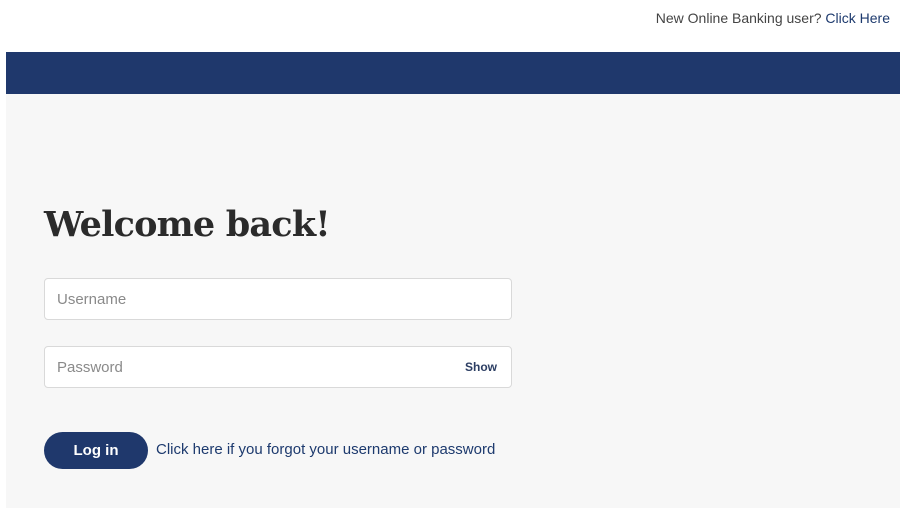 This screenshot has width=900, height=508. What do you see at coordinates (481, 367) in the screenshot?
I see `show-password-toggle: Show` at bounding box center [481, 367].